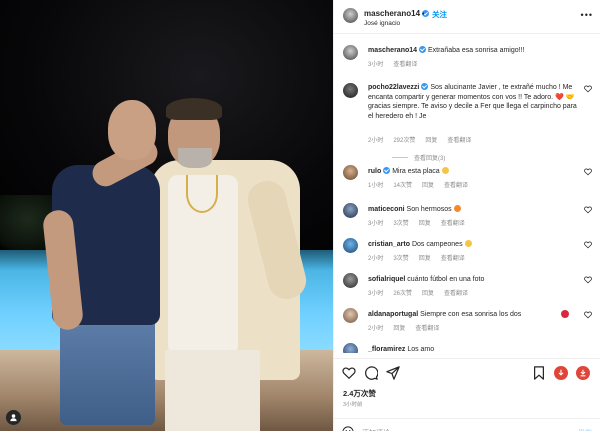  What do you see at coordinates (389, 244) in the screenshot?
I see `comment-username: cristian_arto` at bounding box center [389, 244].